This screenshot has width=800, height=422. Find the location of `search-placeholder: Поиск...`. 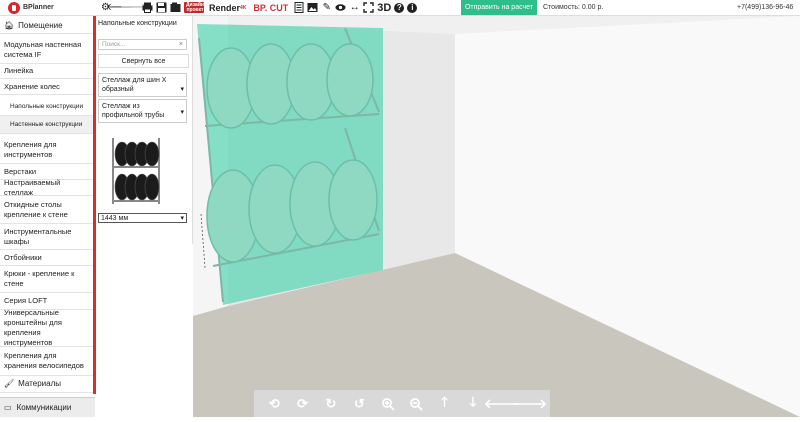

search-placeholder: Поиск... is located at coordinates (114, 44).